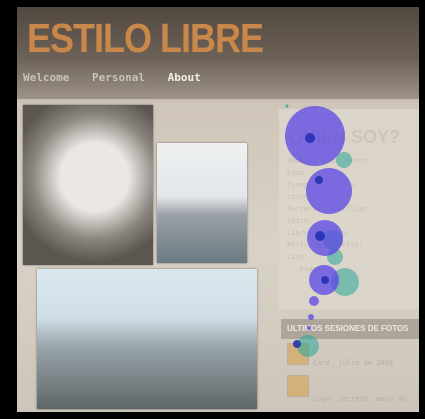  I want to click on bubble-overlay, so click(322, 230).